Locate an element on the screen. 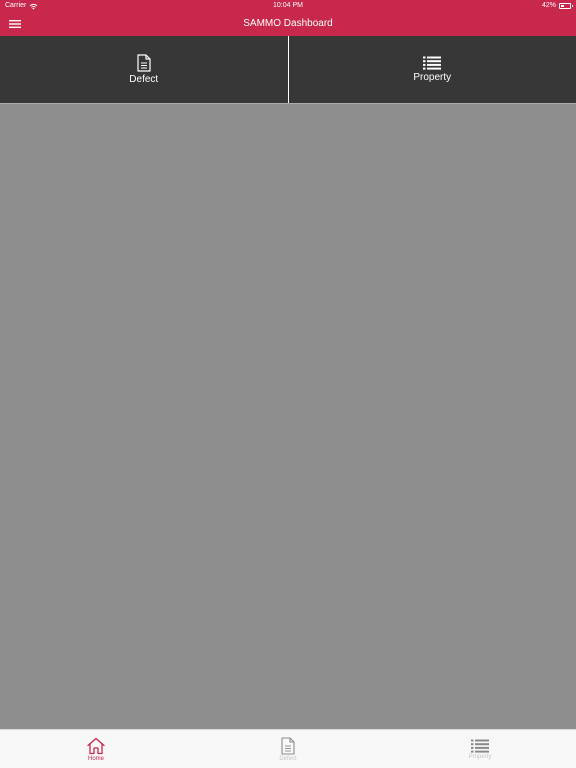 Image resolution: width=576 pixels, height=768 pixels. nav-bar: SAMMO Dashboard is located at coordinates (288, 24).